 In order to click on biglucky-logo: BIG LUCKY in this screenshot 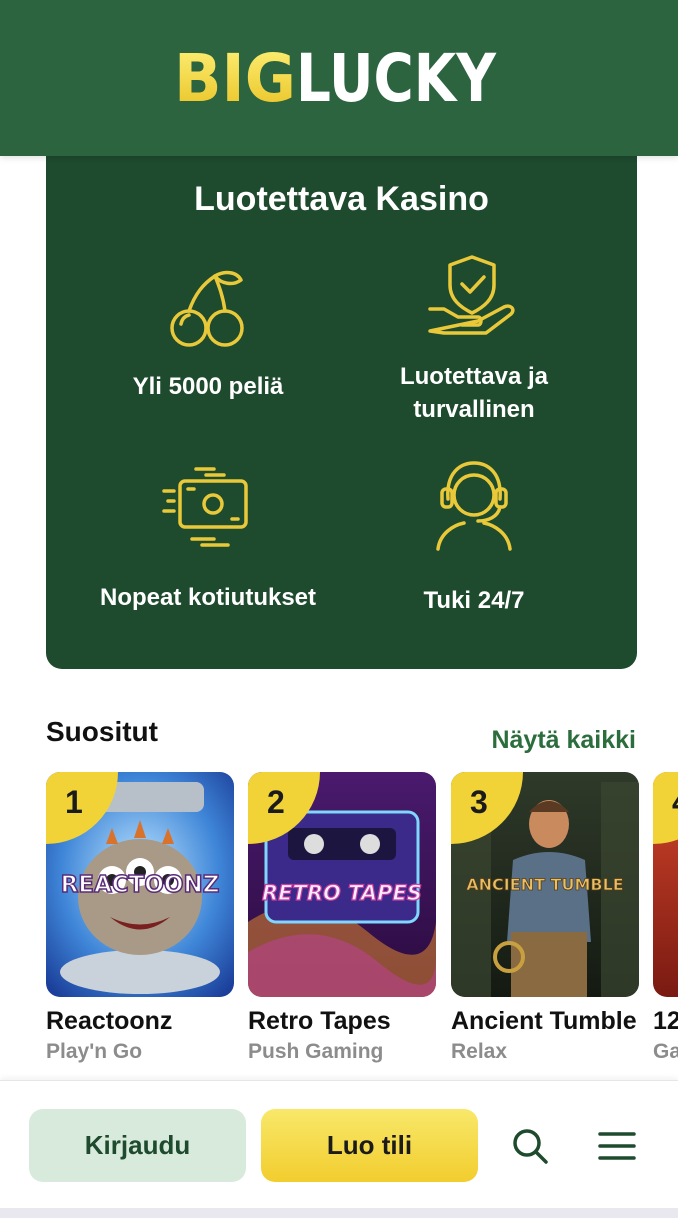, I will do `click(339, 78)`.